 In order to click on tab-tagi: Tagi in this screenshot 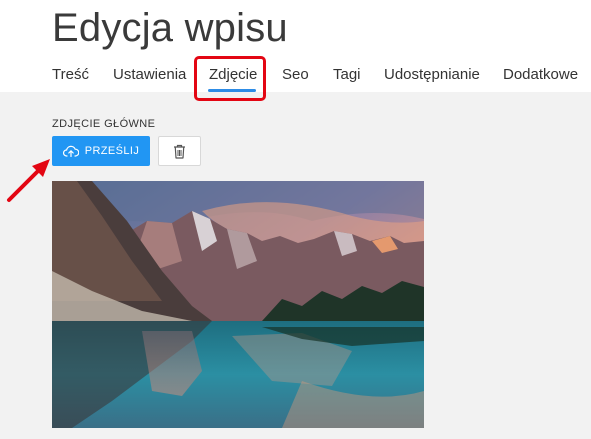, I will do `click(347, 74)`.